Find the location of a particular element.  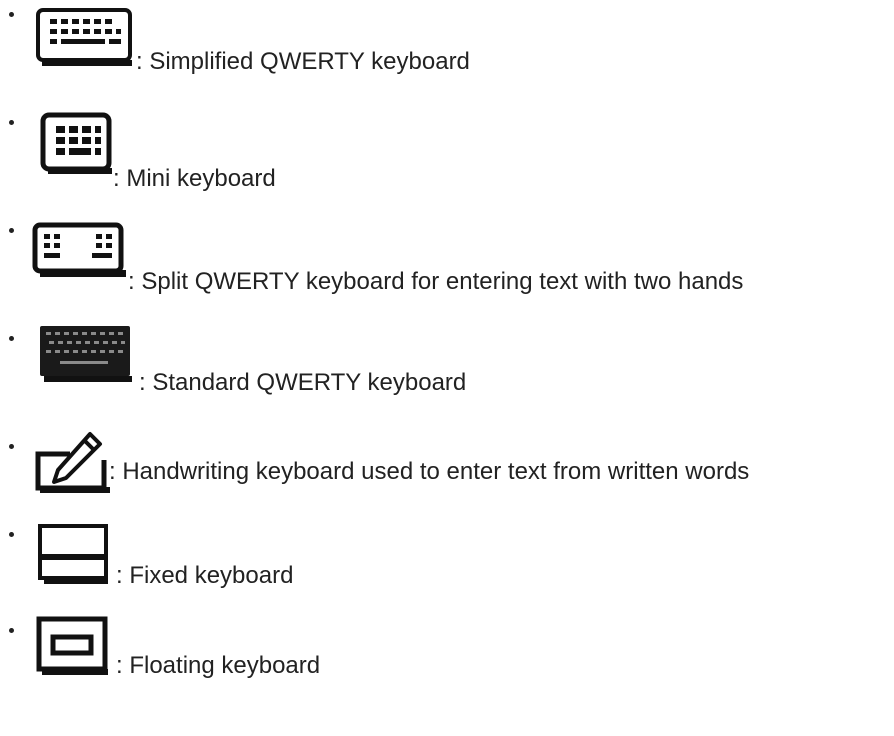

item-label: : Mini keyboard is located at coordinates (194, 178).